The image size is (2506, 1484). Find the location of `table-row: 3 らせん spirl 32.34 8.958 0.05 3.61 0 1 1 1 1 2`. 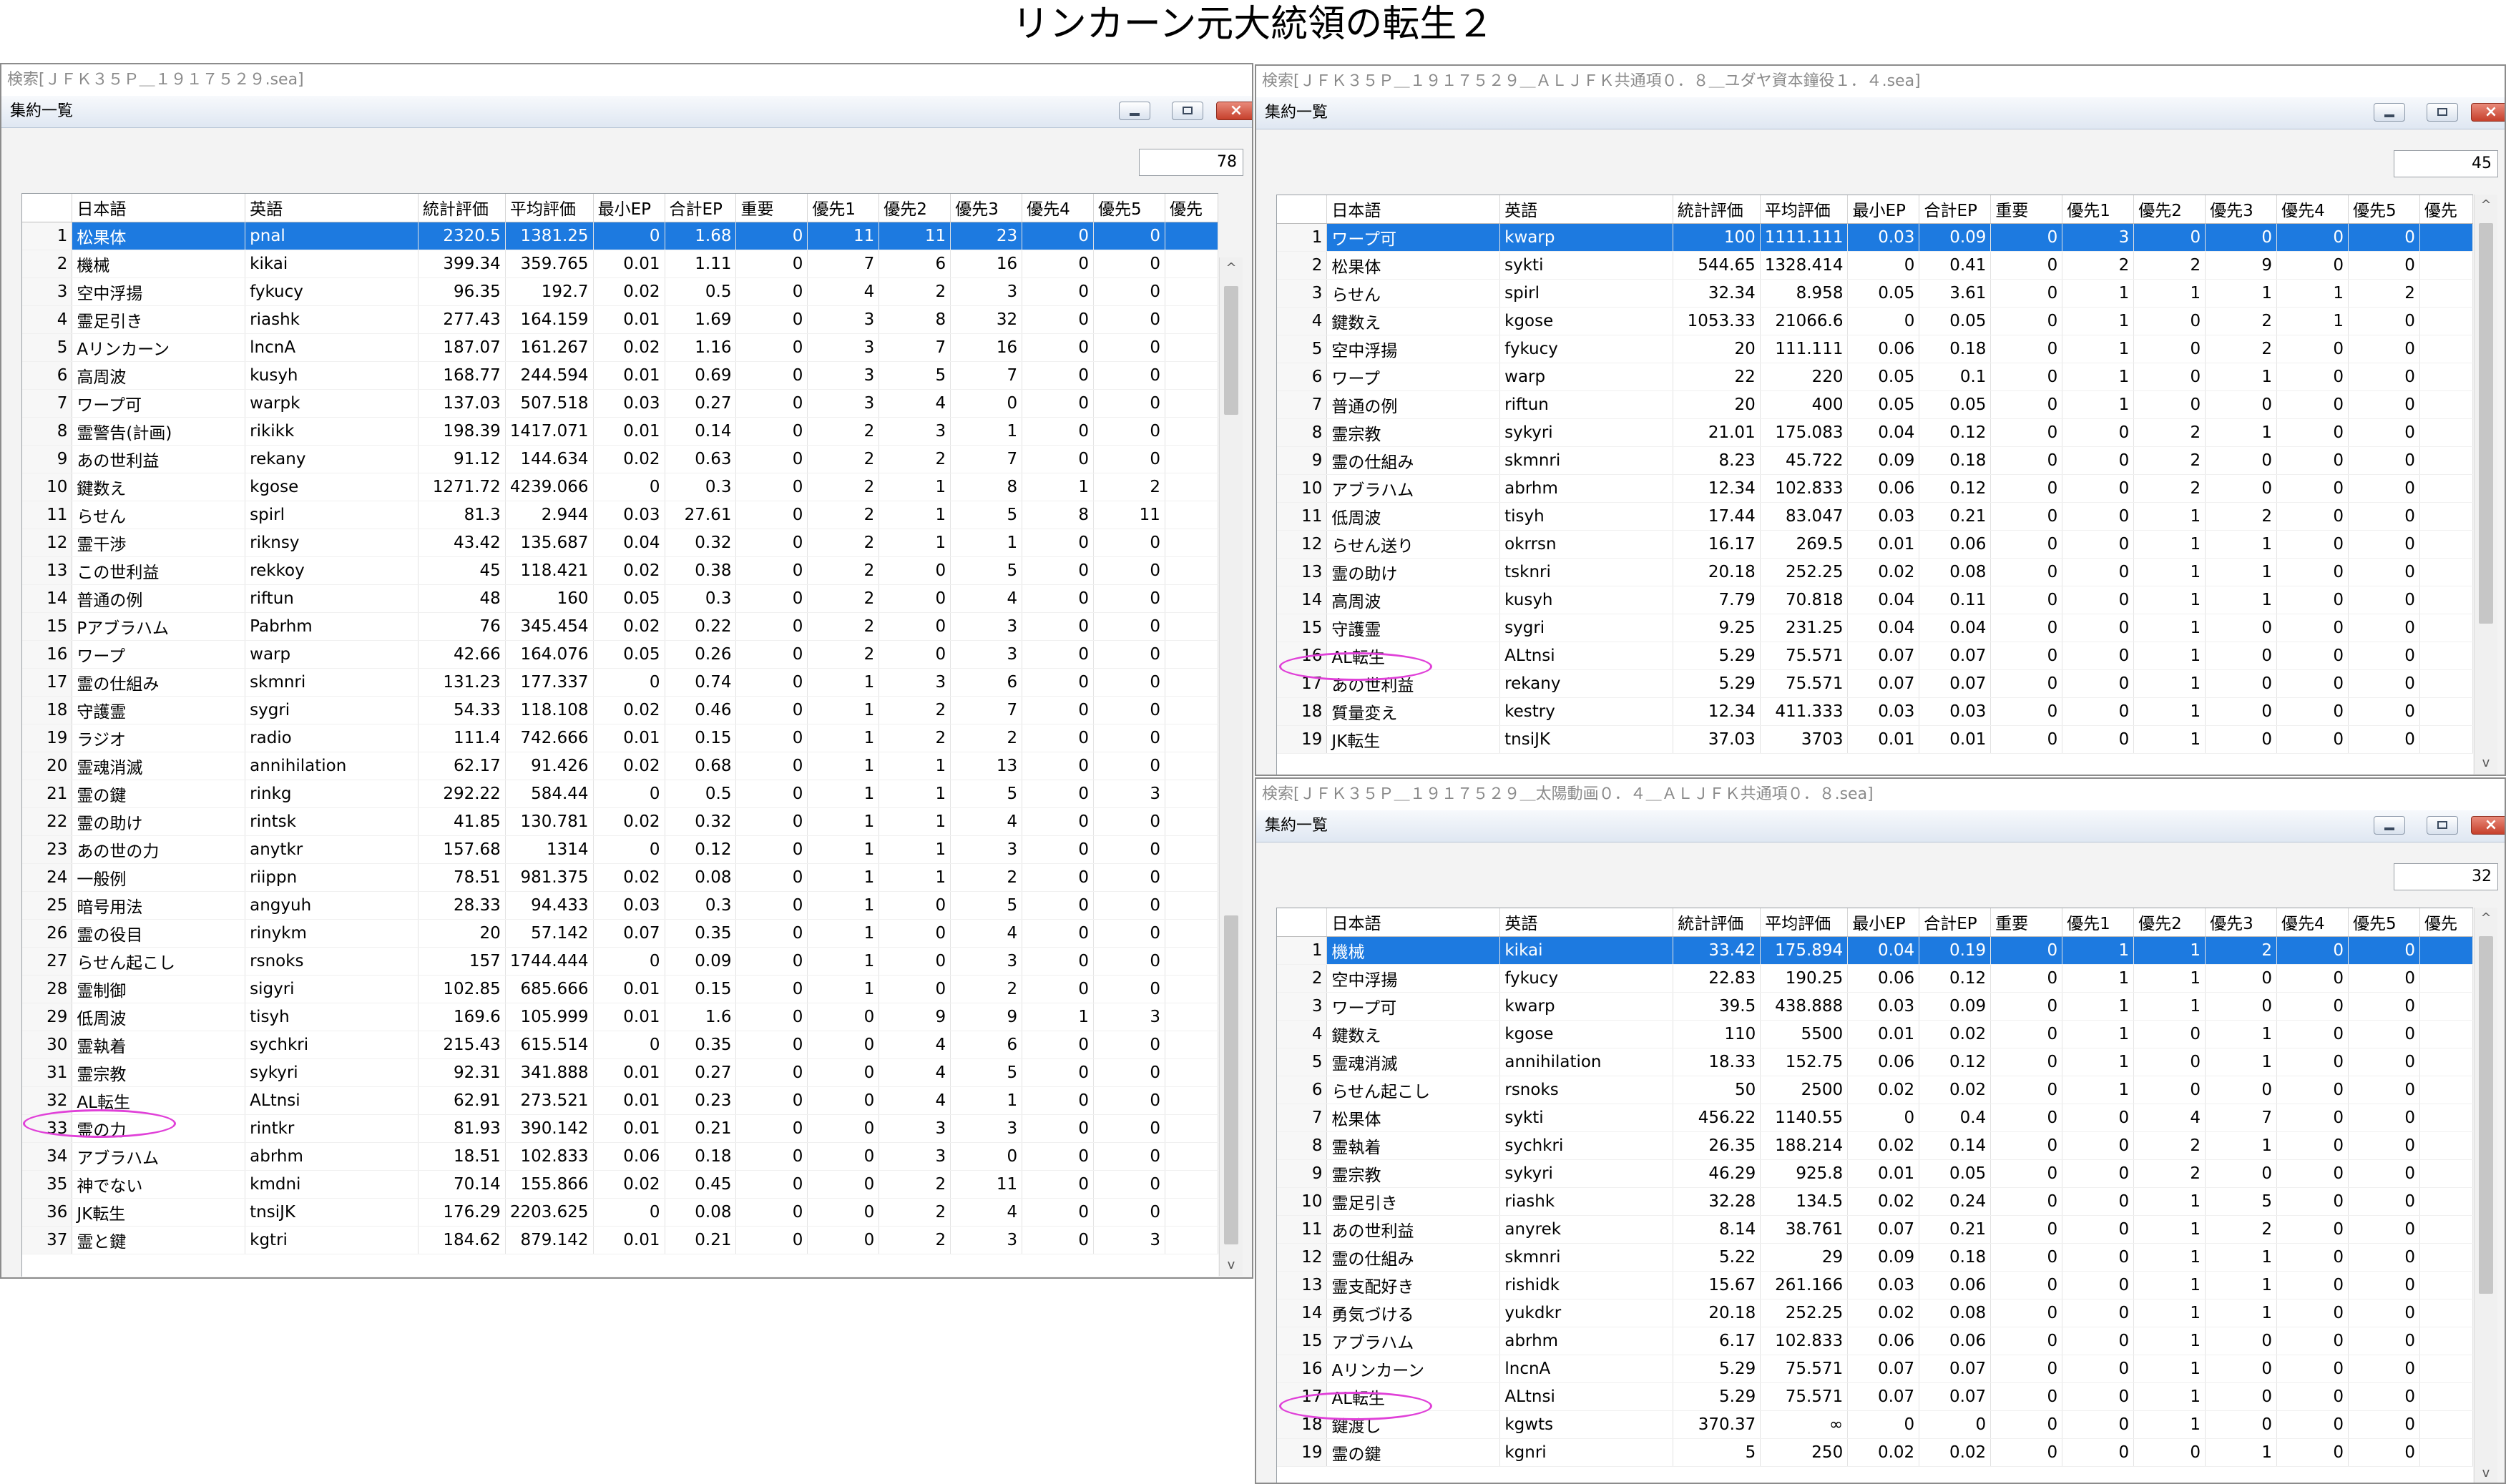

table-row: 3 らせん spirl 32.34 8.958 0.05 3.61 0 1 1 1 1 2 is located at coordinates (1875, 294).